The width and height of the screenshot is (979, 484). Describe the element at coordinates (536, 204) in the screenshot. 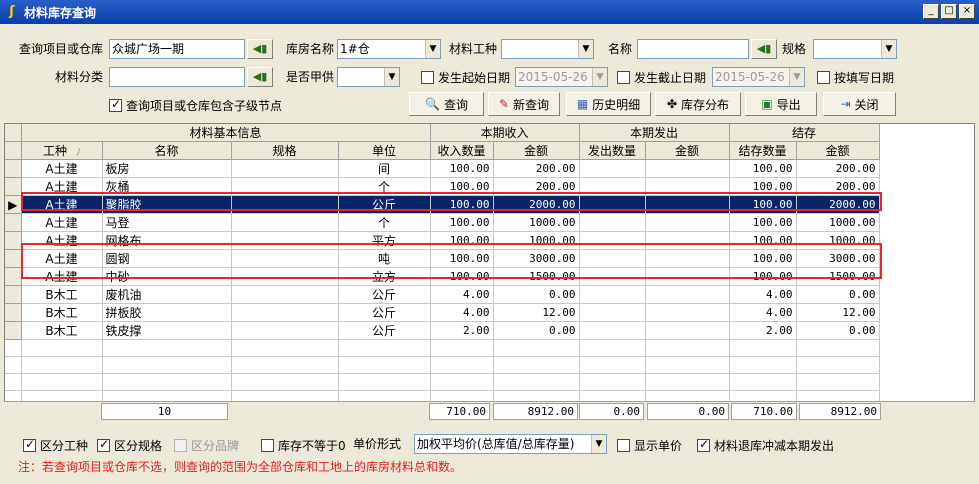

I see `cell-in-amt: 2000.00` at that location.